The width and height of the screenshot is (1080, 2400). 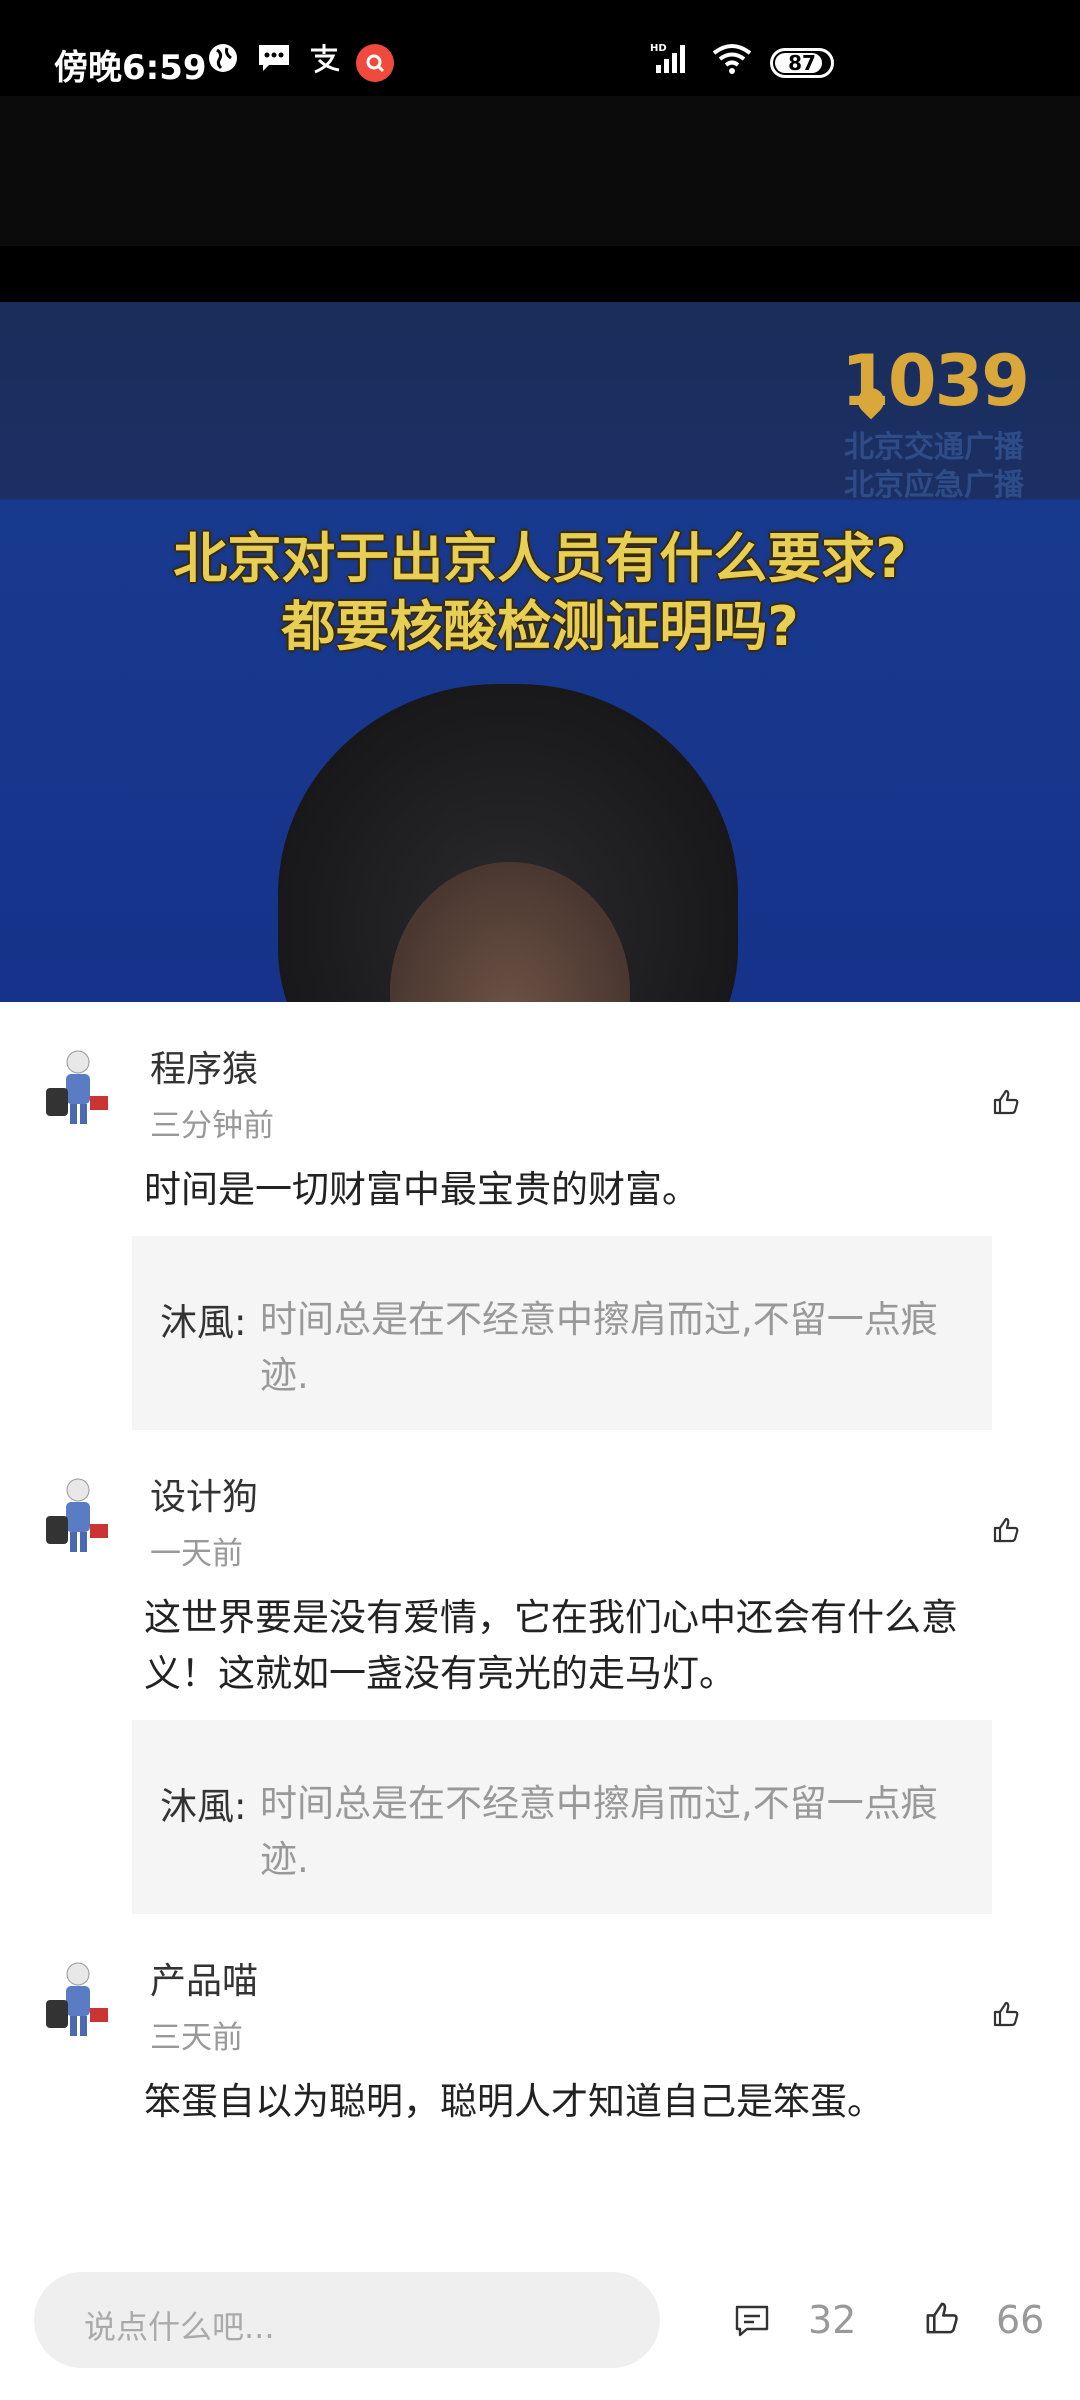 I want to click on status-time: 傍晚6:59, so click(x=130, y=68).